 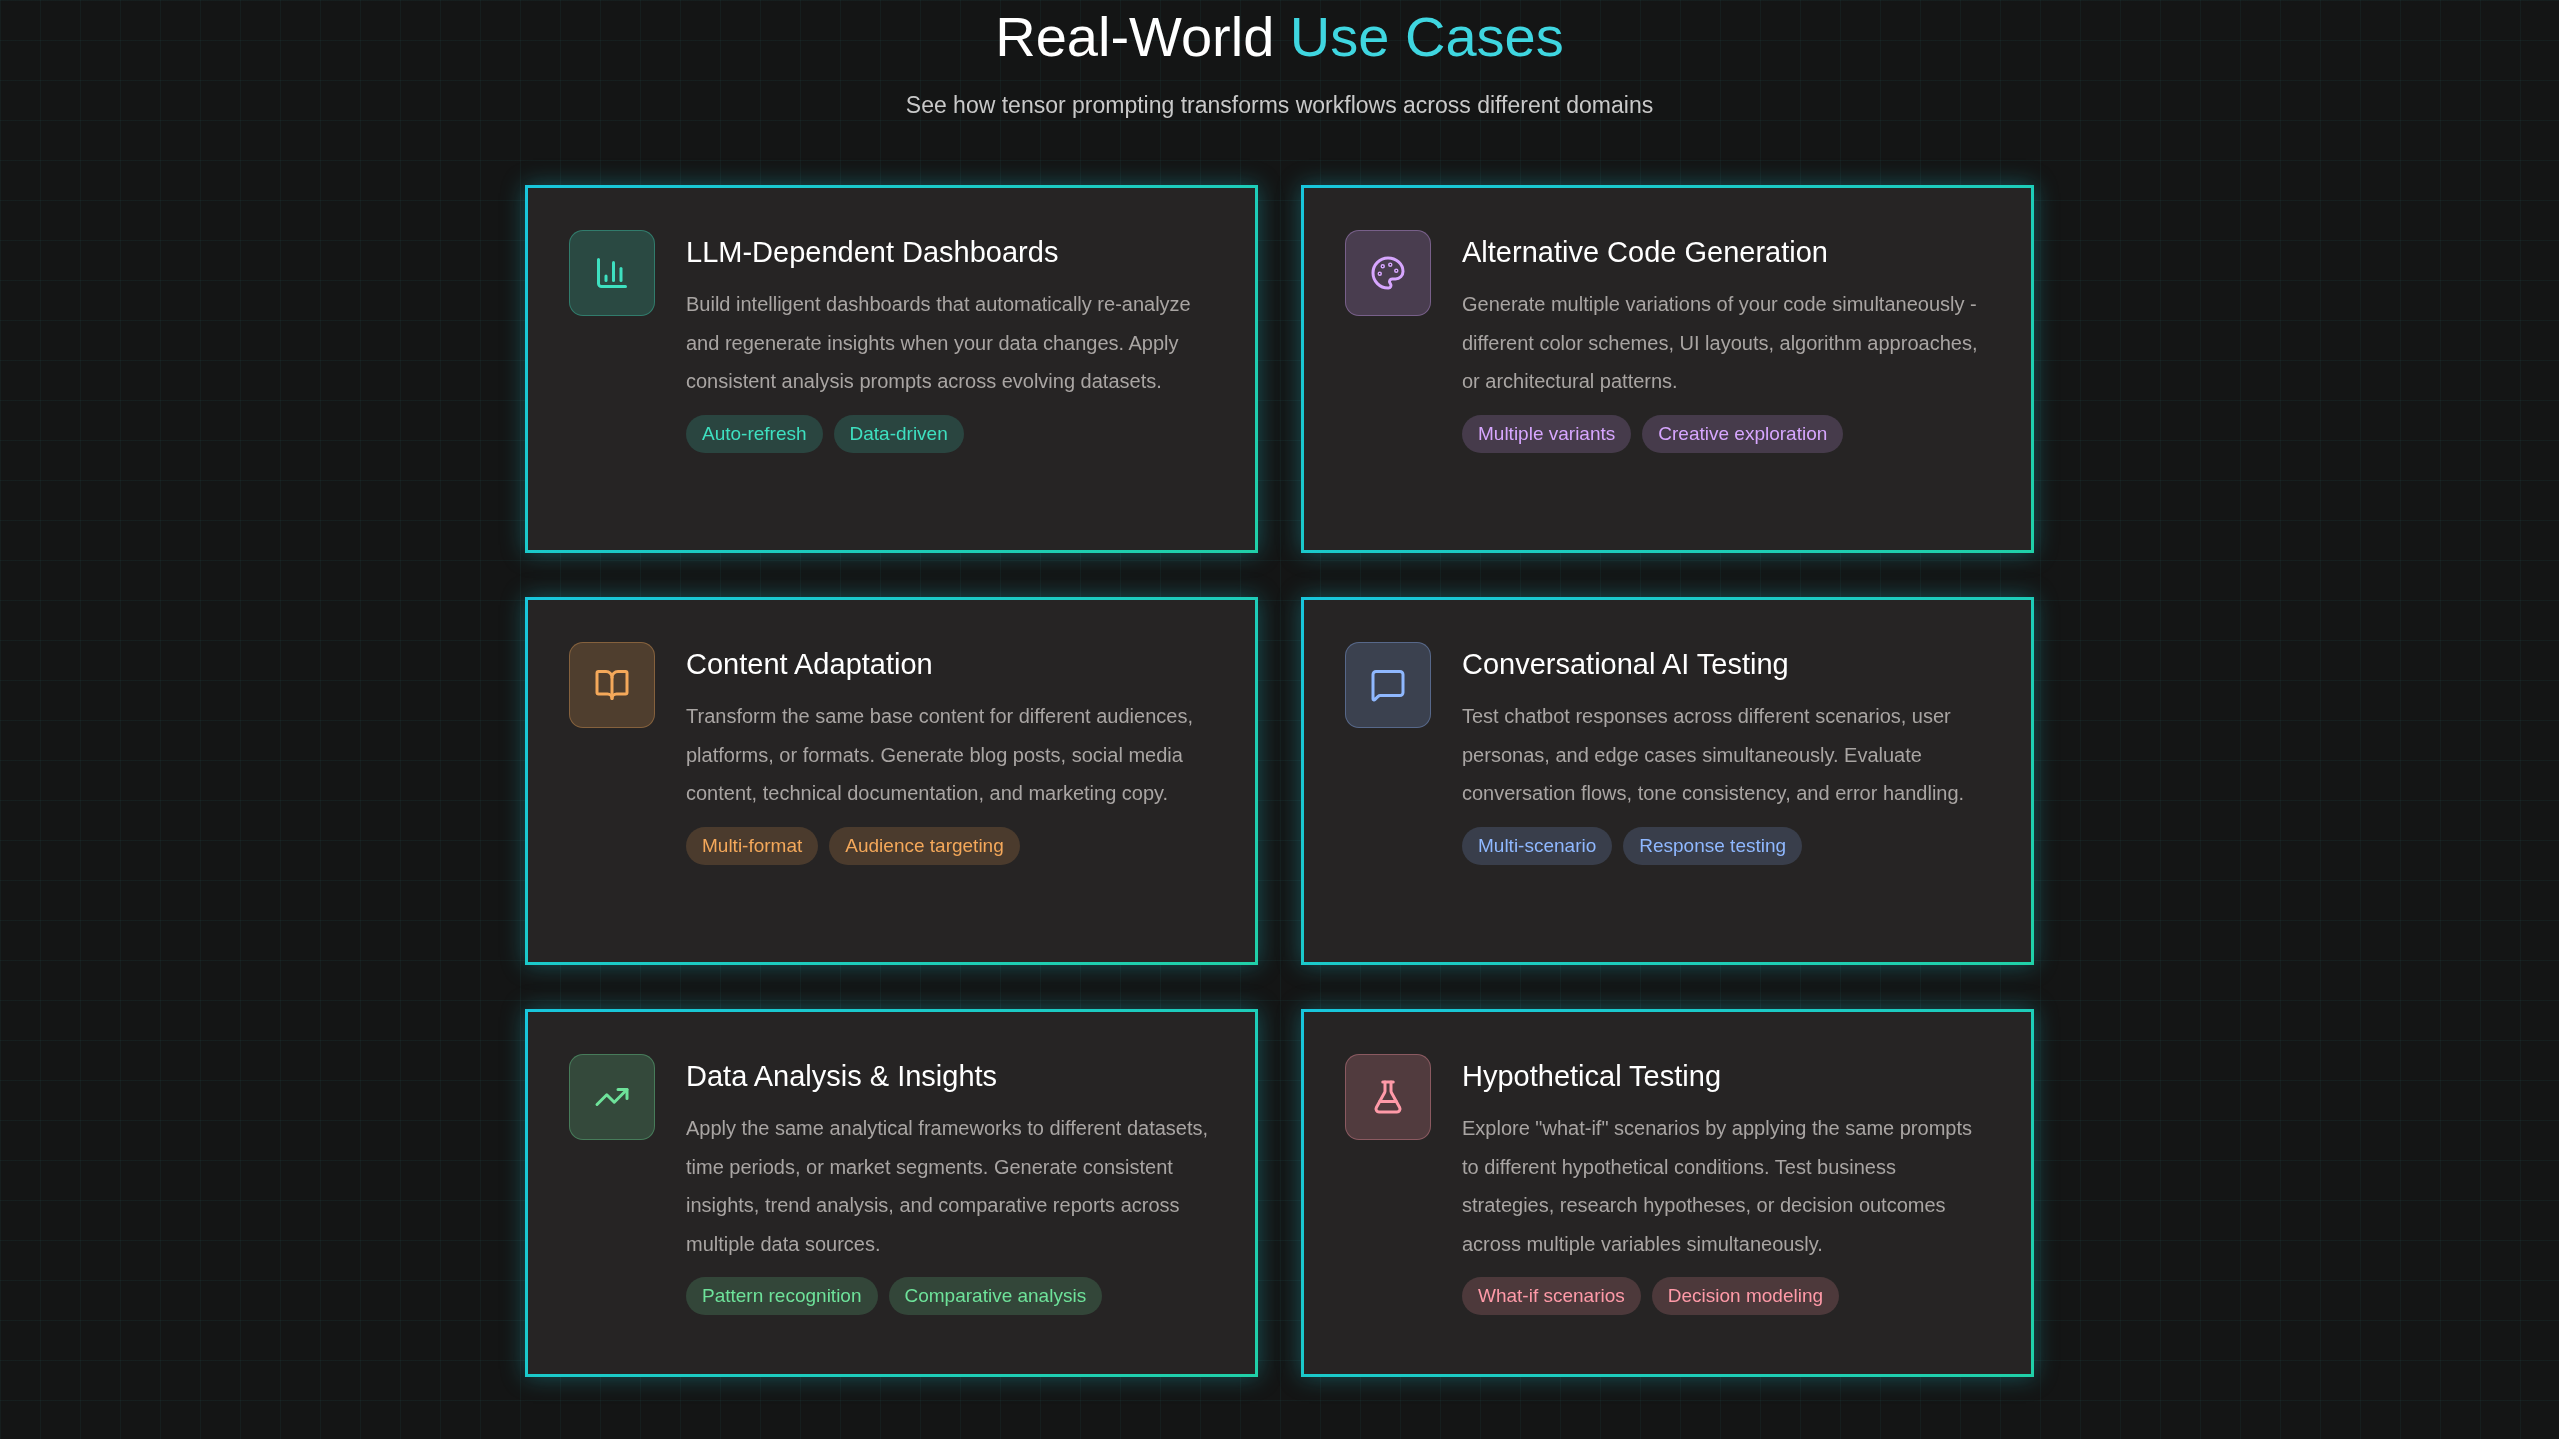 What do you see at coordinates (898, 433) in the screenshot?
I see `tag: Data-driven` at bounding box center [898, 433].